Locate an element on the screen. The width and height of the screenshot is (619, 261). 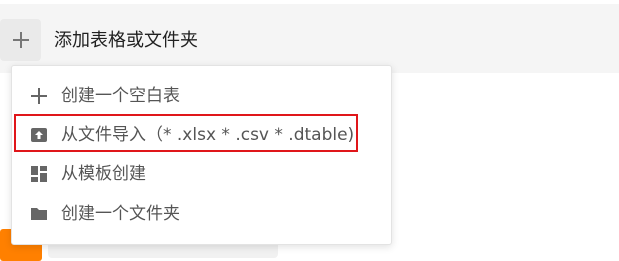
menu-item-label: 从文件导入（* .xlsx * .csv * .dtable) is located at coordinates (208, 135).